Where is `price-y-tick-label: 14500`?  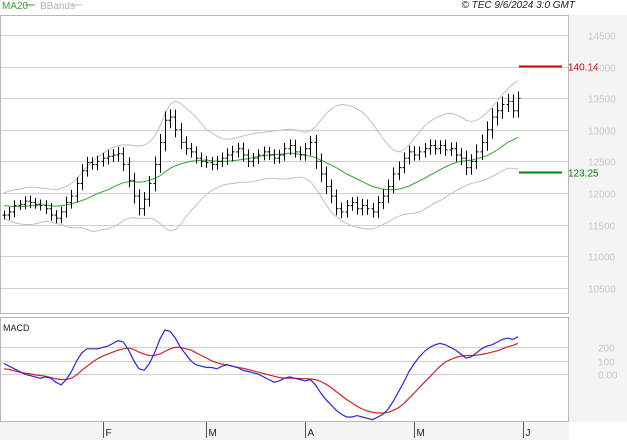 price-y-tick-label: 14500 is located at coordinates (602, 37).